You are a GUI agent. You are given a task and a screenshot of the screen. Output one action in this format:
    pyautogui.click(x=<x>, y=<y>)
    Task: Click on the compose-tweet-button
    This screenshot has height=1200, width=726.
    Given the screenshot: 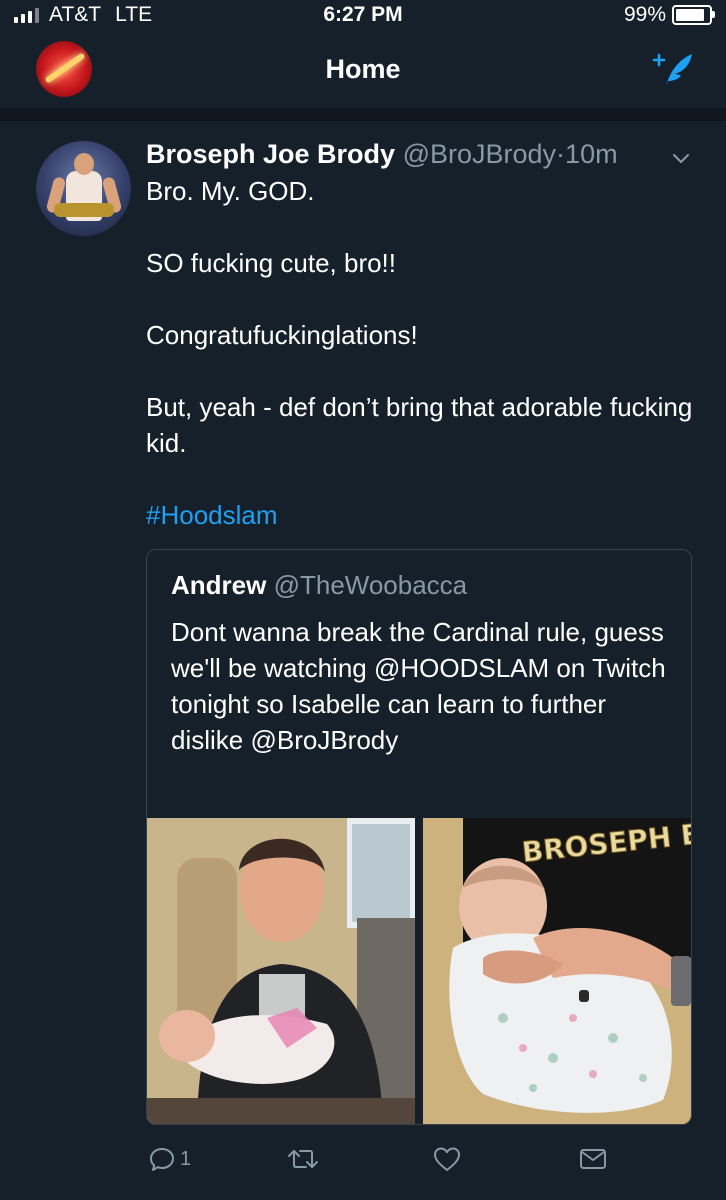 What is the action you would take?
    pyautogui.click(x=673, y=70)
    